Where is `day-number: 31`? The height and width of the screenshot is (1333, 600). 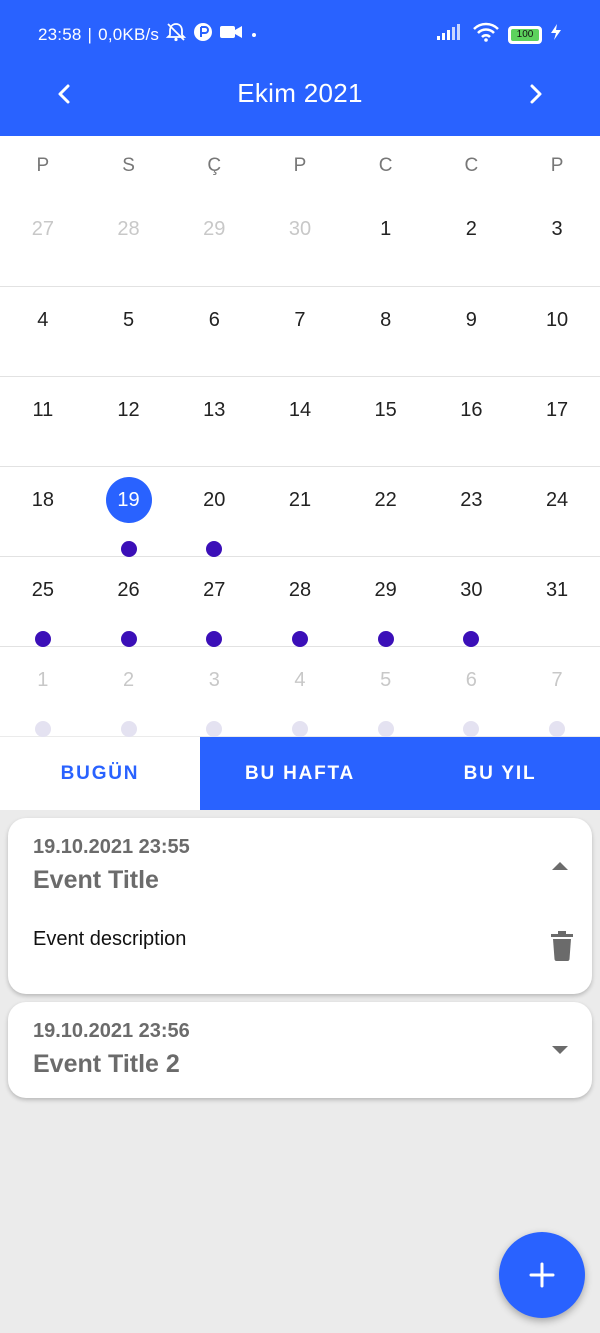 day-number: 31 is located at coordinates (557, 590).